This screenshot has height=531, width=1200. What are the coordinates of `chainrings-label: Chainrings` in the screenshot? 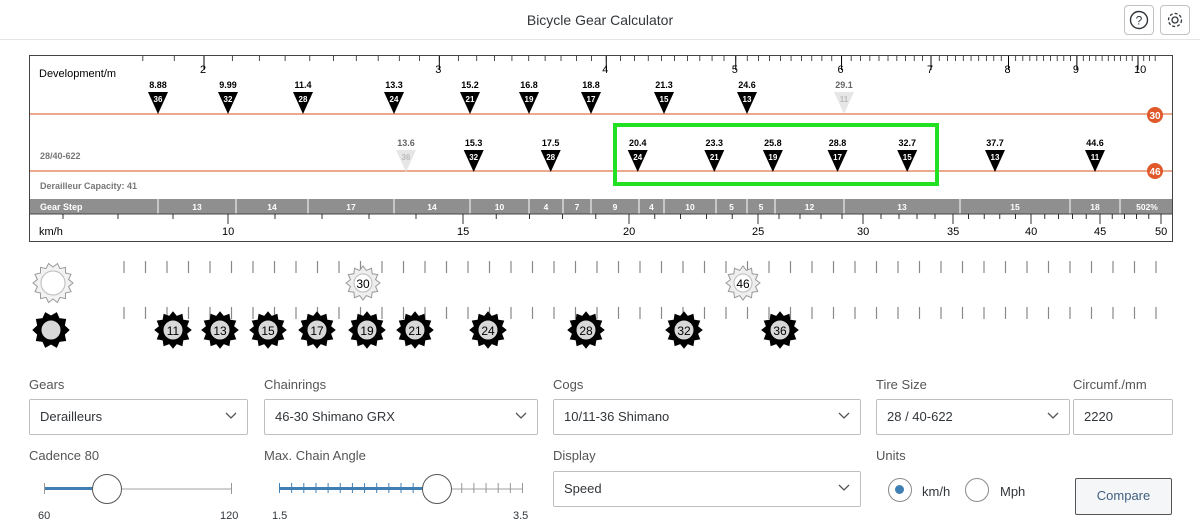 It's located at (295, 384).